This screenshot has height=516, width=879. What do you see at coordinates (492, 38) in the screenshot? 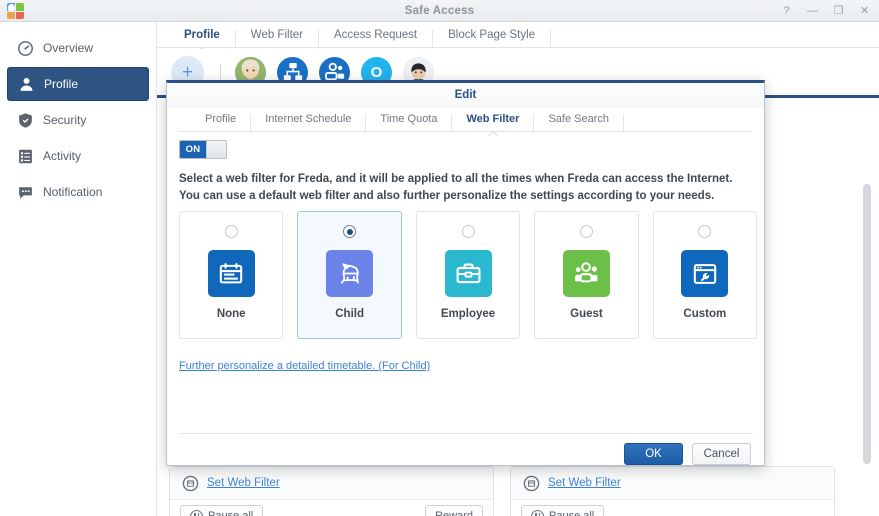
I see `tab-block-page-style: Block Page Style` at bounding box center [492, 38].